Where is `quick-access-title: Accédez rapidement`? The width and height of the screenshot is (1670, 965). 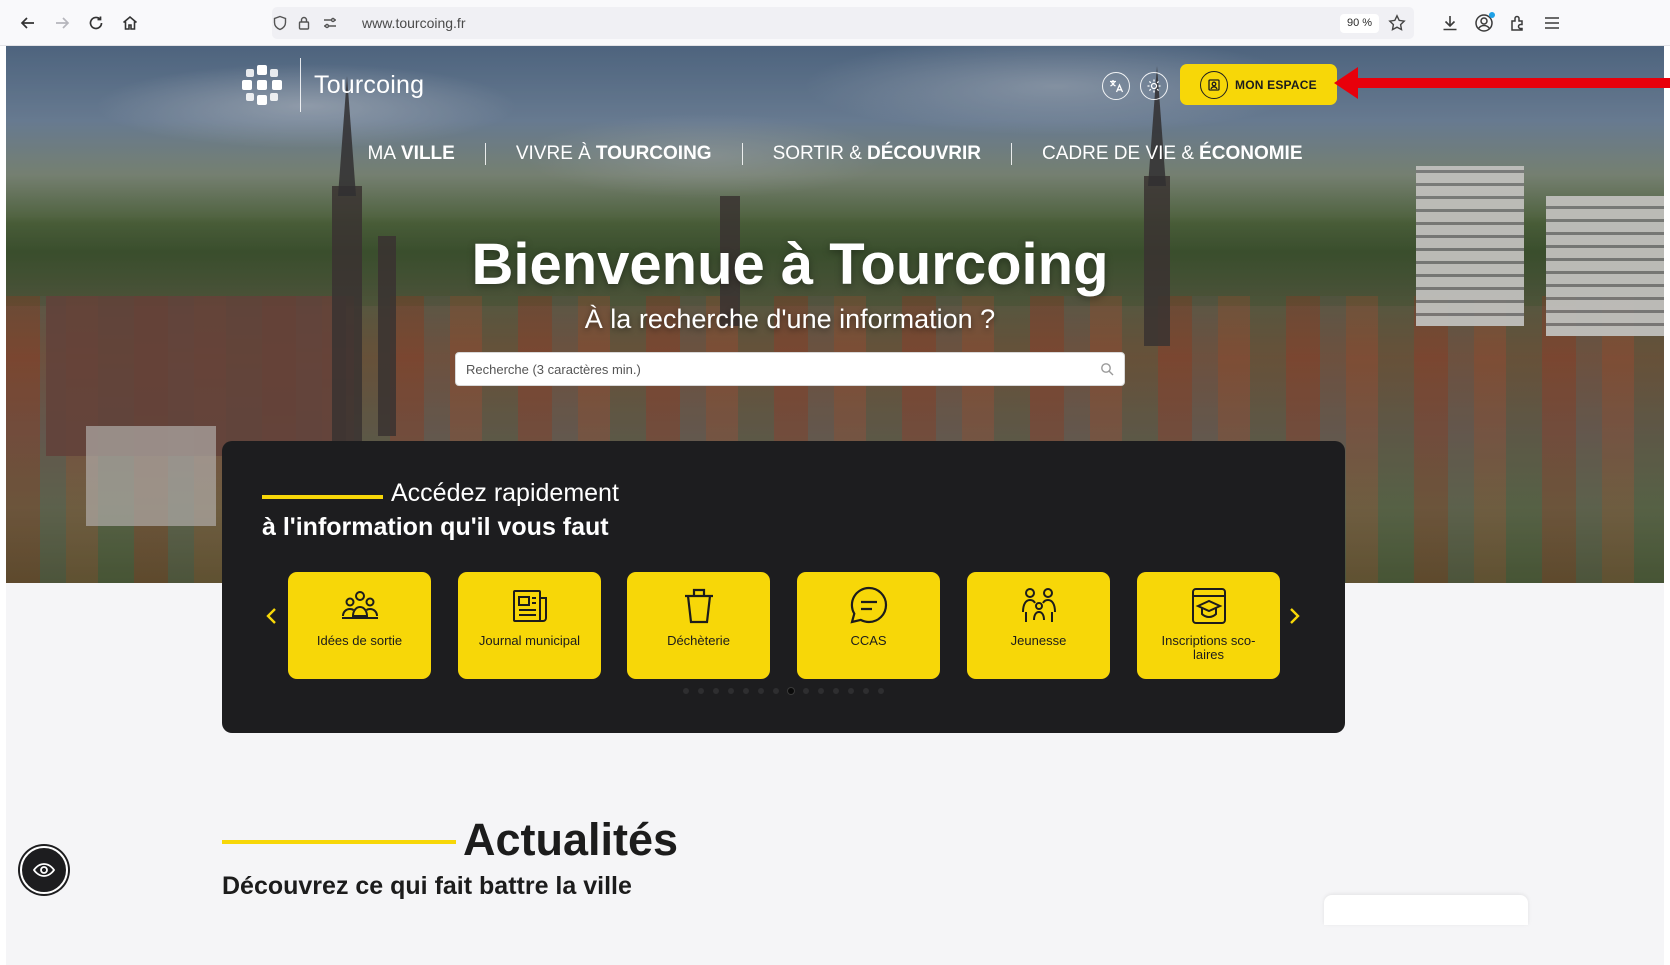 quick-access-title: Accédez rapidement is located at coordinates (505, 493).